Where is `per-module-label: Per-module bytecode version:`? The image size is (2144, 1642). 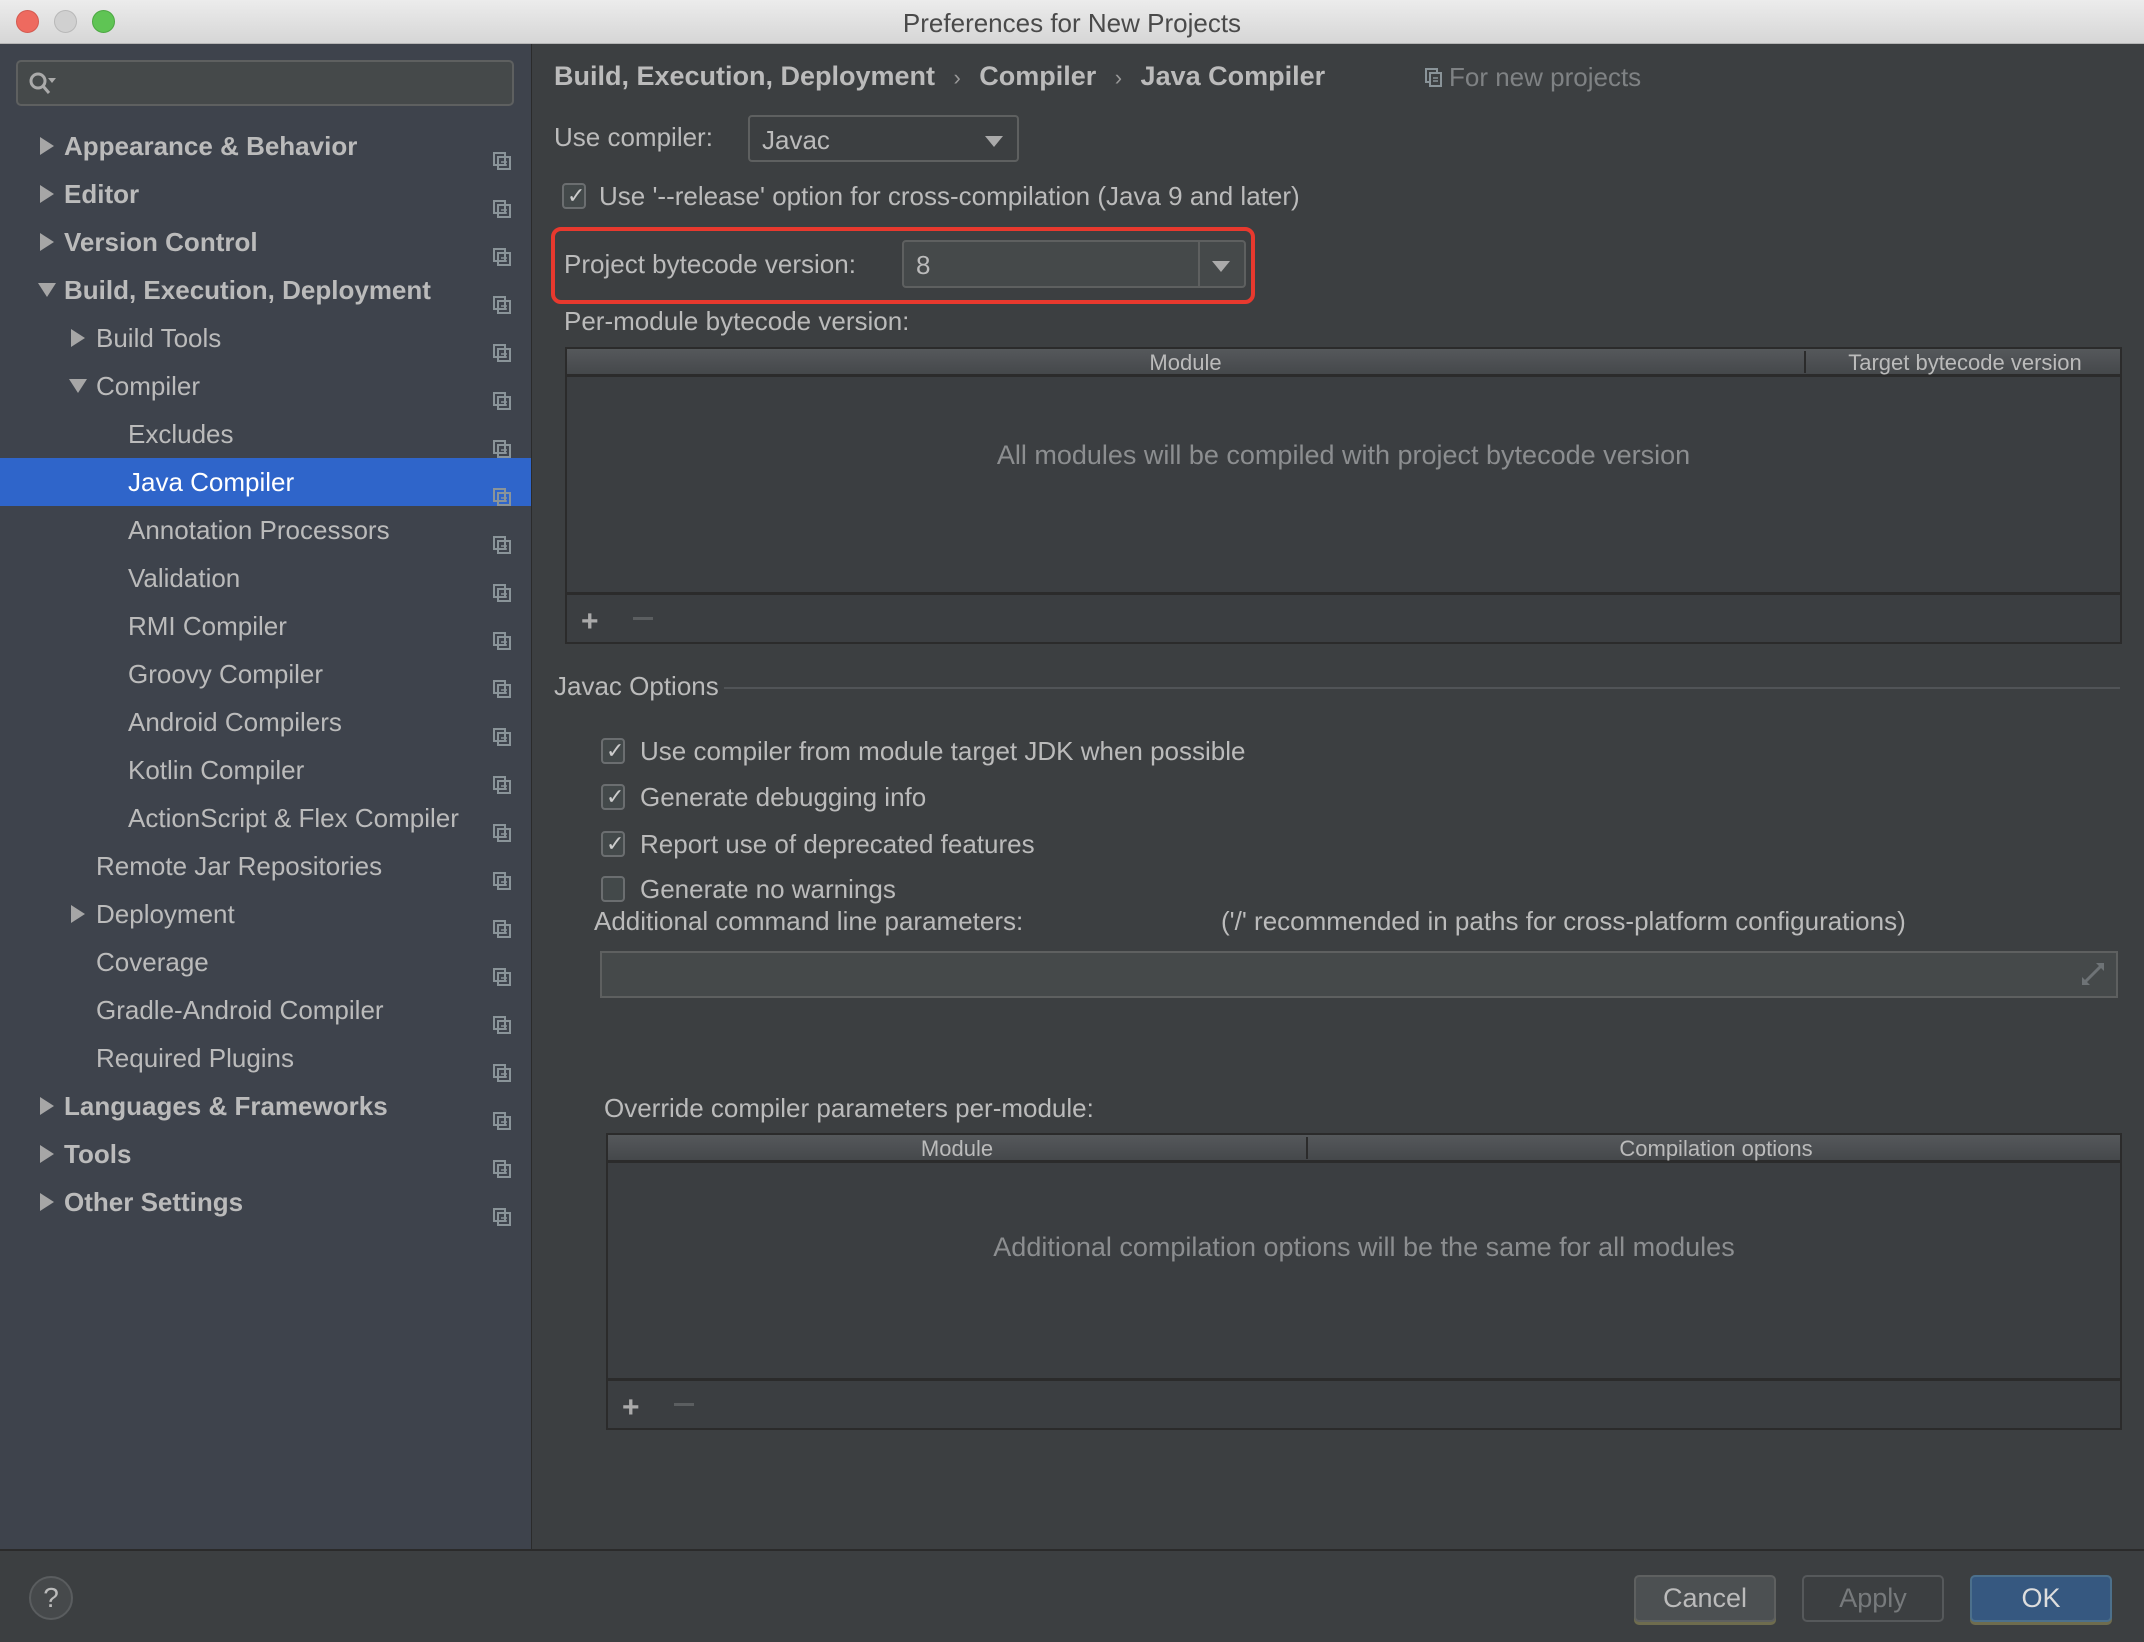 per-module-label: Per-module bytecode version: is located at coordinates (737, 321).